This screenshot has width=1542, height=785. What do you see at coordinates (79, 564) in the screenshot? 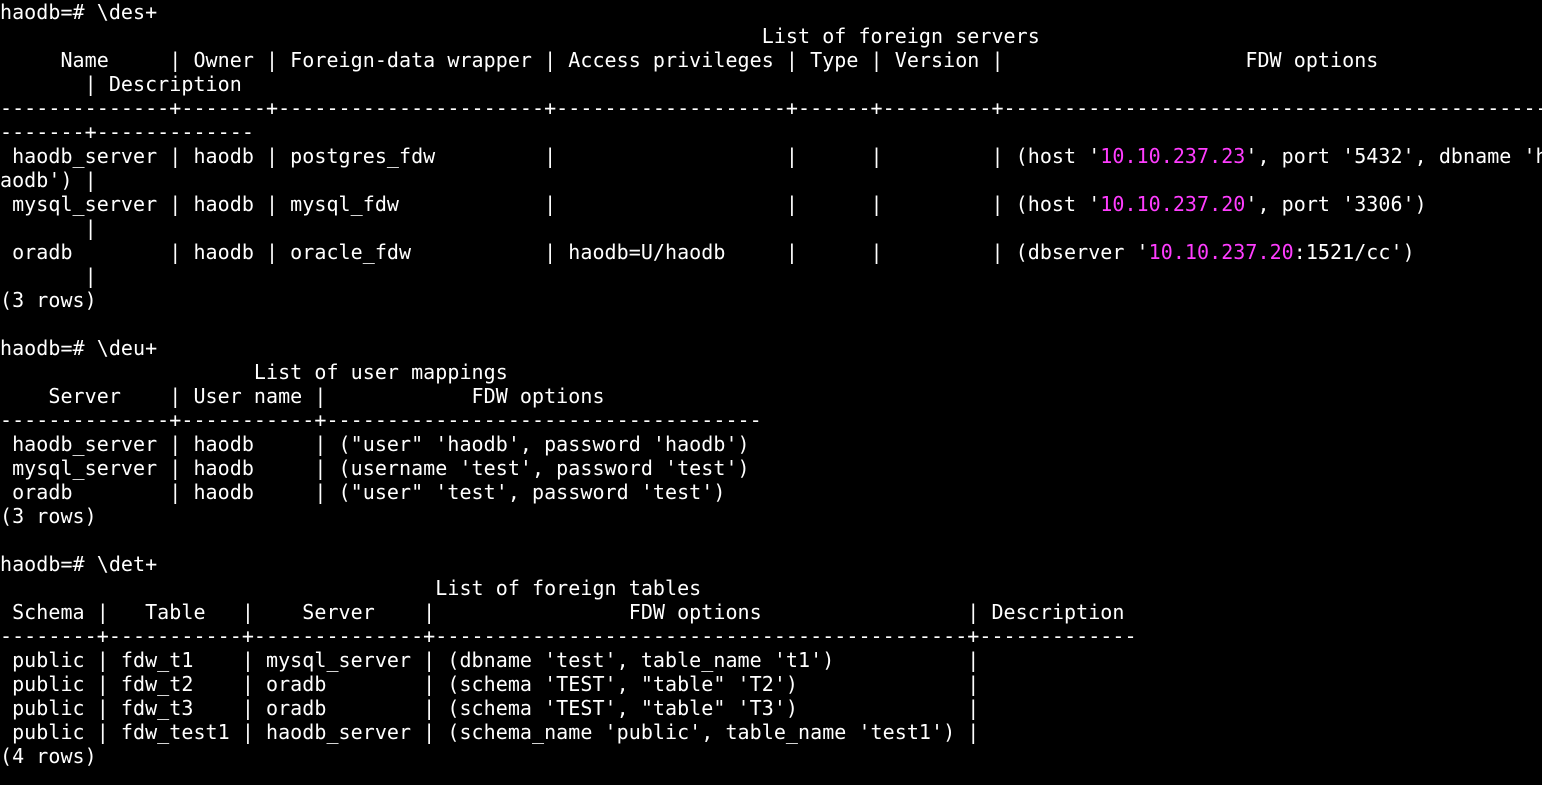
I see `terminal-text: haodb=# \det+` at bounding box center [79, 564].